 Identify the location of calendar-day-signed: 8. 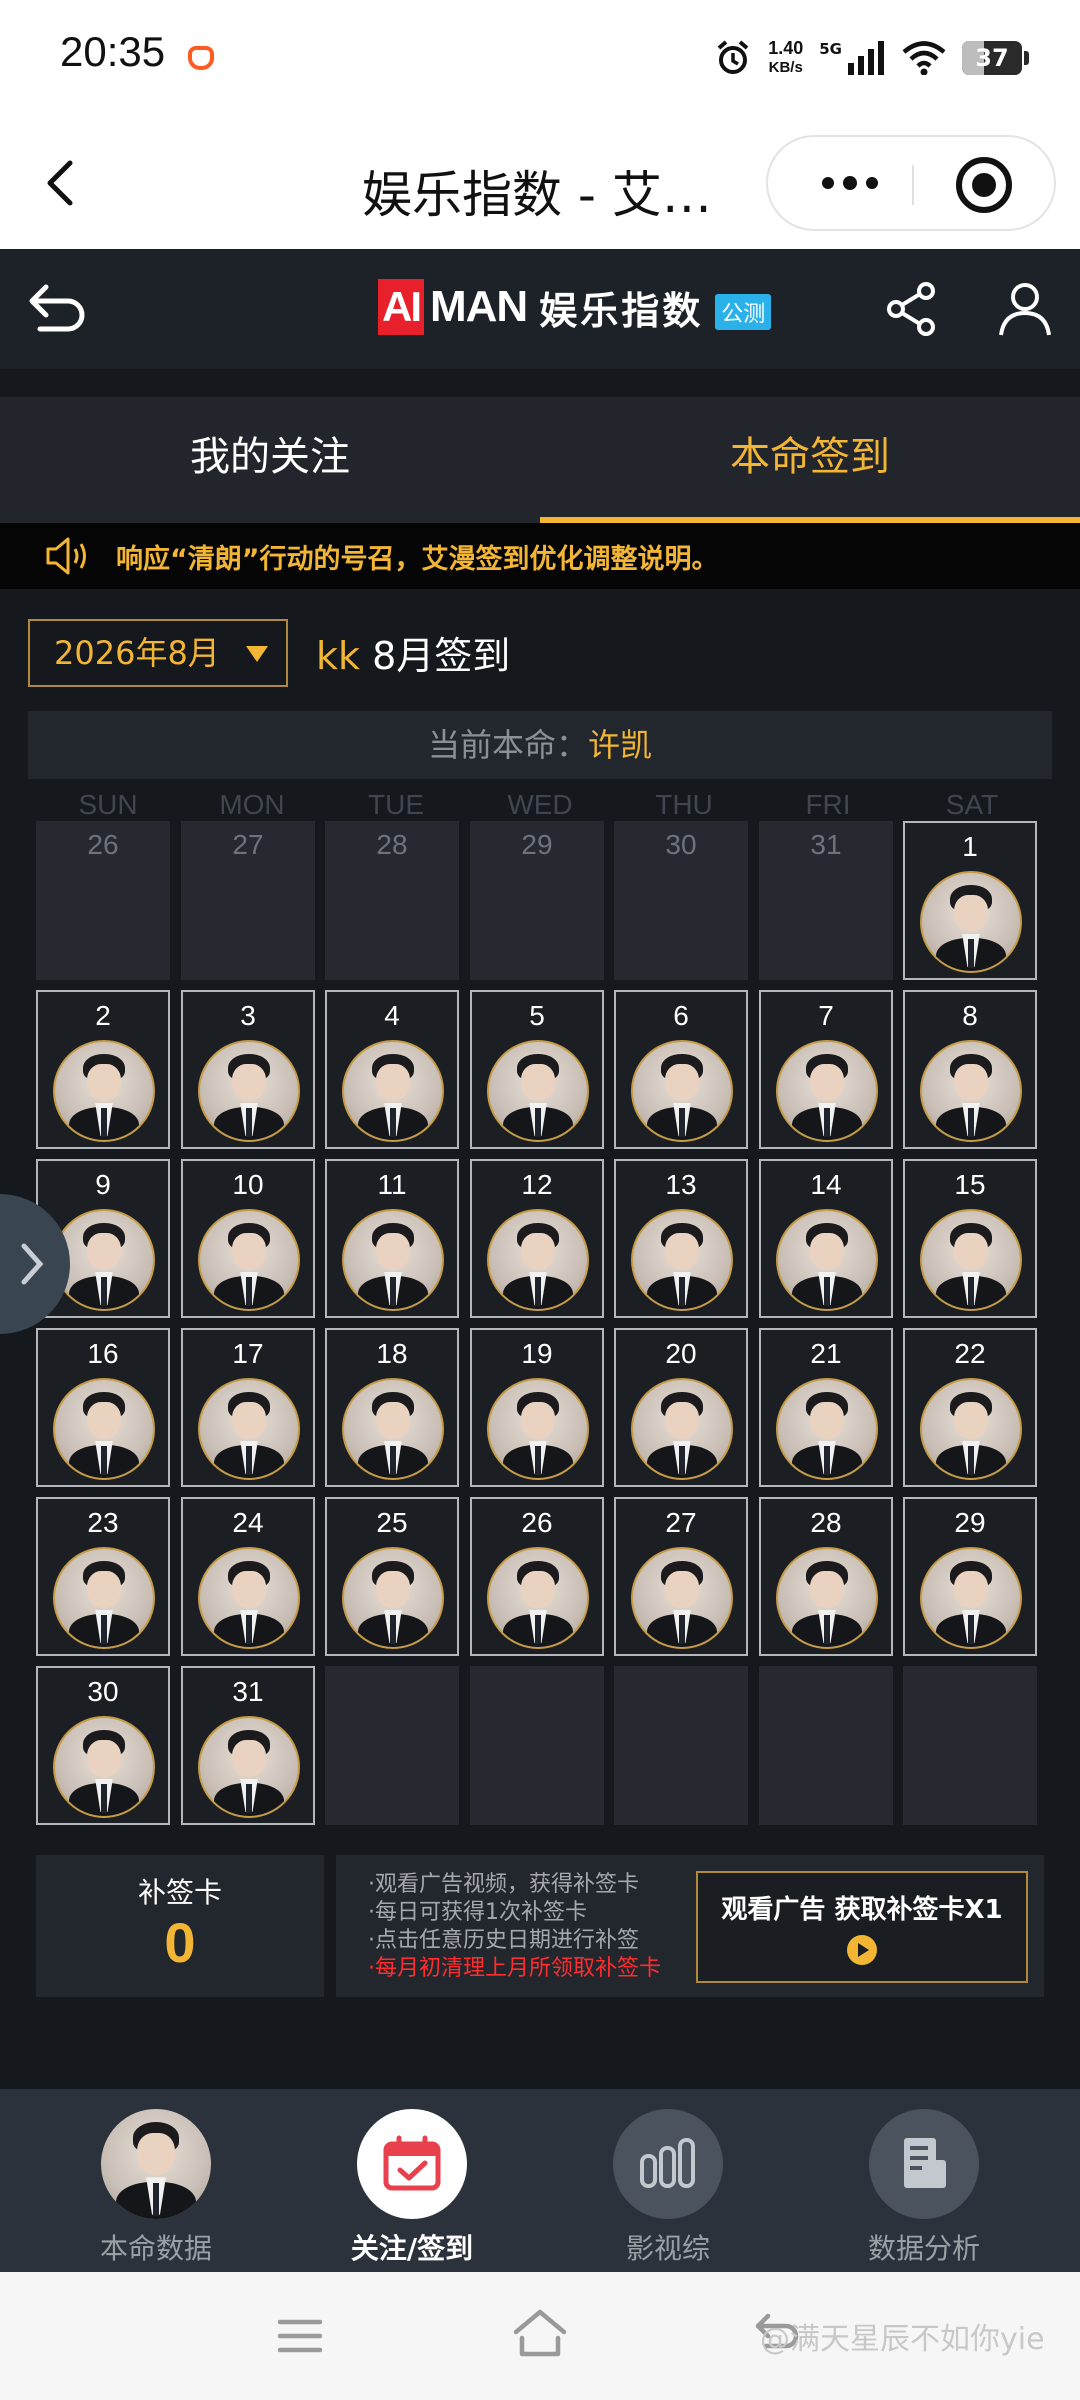
(970, 1069).